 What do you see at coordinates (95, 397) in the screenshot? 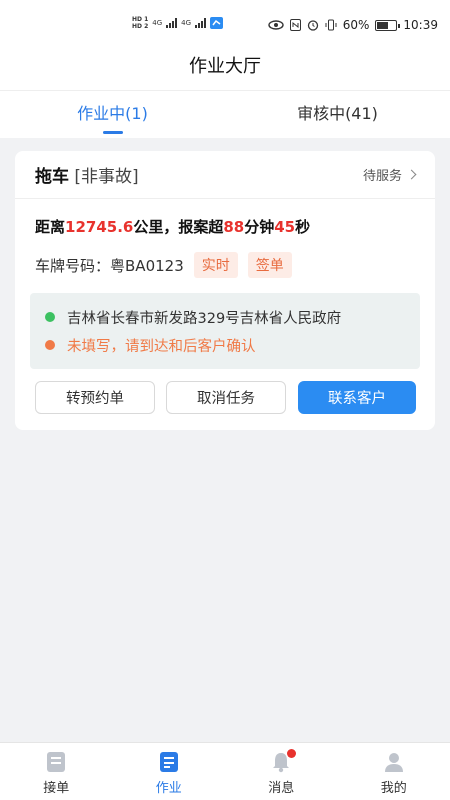
I see `convert-reservation-button: 转预约单` at bounding box center [95, 397].